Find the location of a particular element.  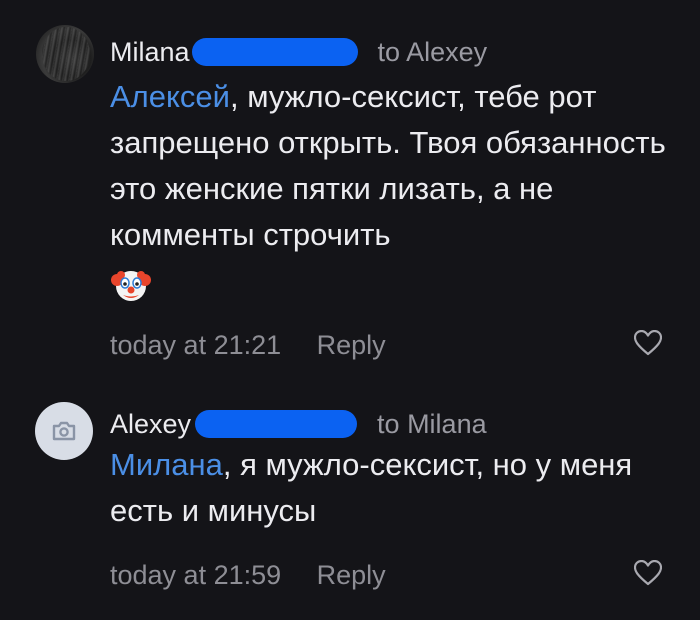

clown-face-icon is located at coordinates (131, 285).